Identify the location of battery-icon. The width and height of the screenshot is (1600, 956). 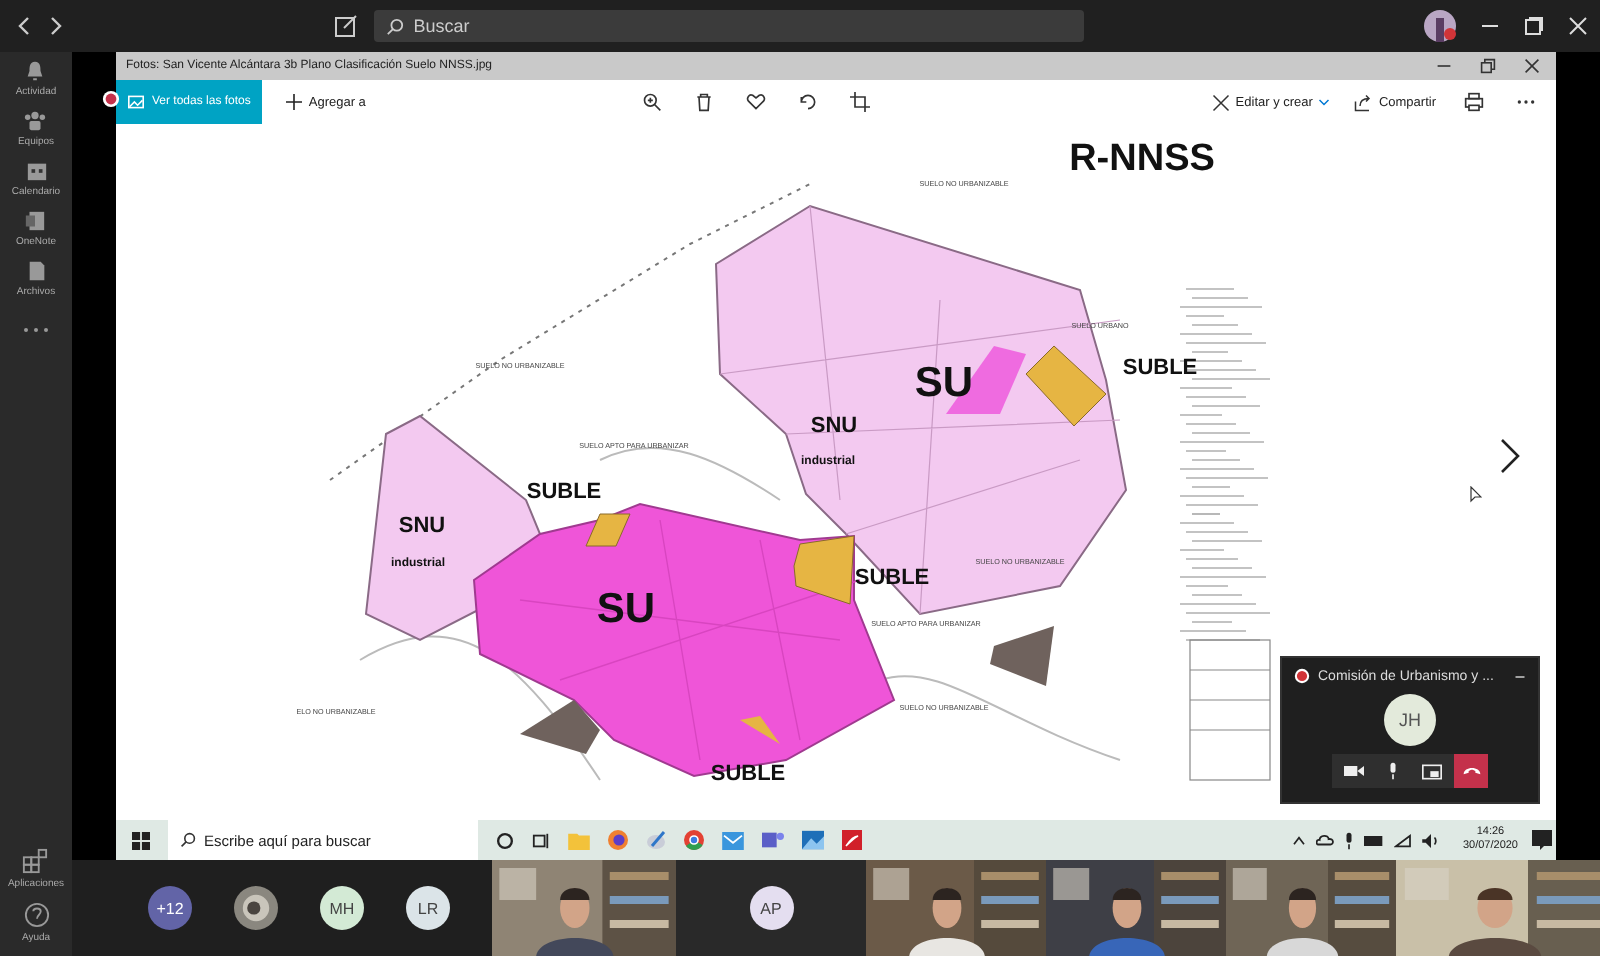
(1374, 840).